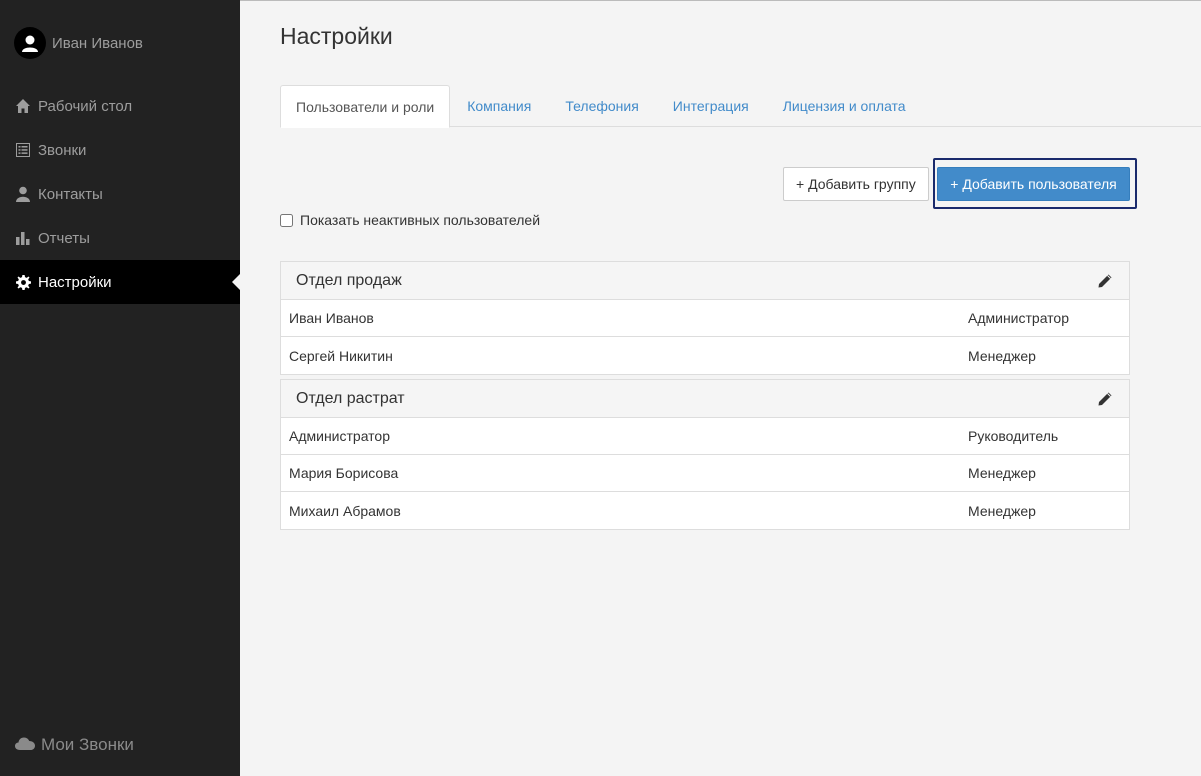  I want to click on show-inactive-checkbox, so click(286, 220).